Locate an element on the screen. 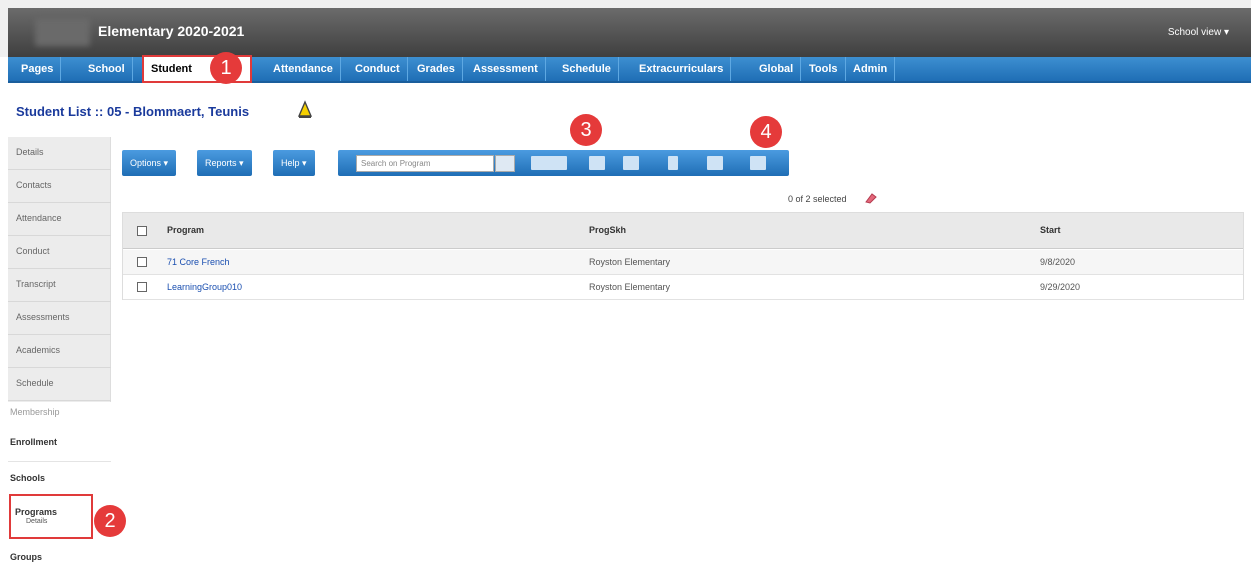  tab-school: School is located at coordinates (107, 69).